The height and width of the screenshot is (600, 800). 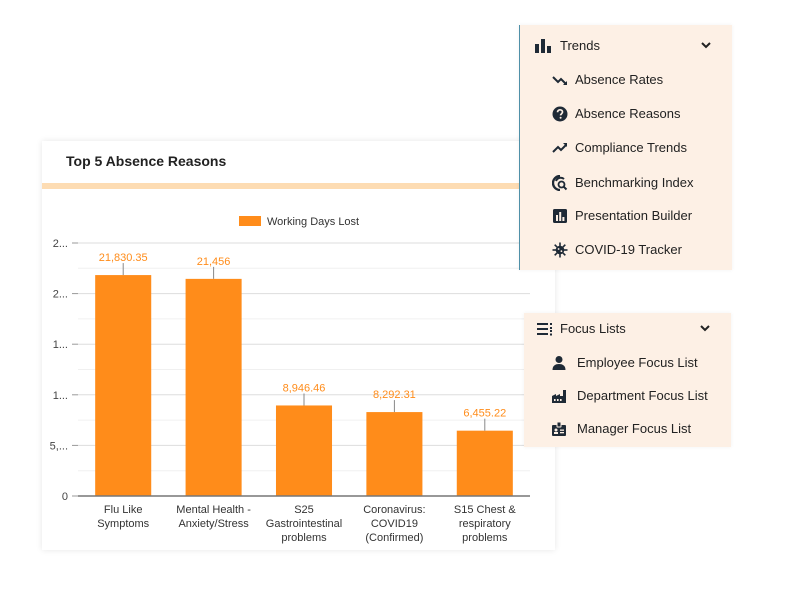 What do you see at coordinates (543, 46) in the screenshot?
I see `bar-chart-icon` at bounding box center [543, 46].